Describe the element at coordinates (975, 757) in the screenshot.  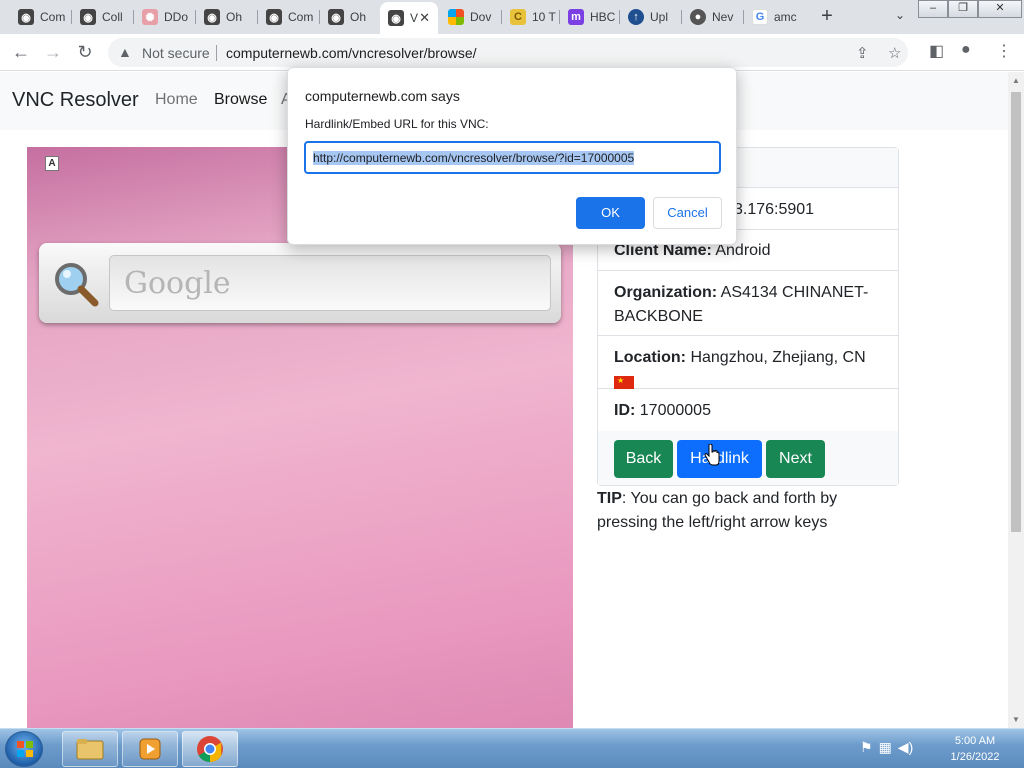
I see `clock-date: 1/26/2022` at that location.